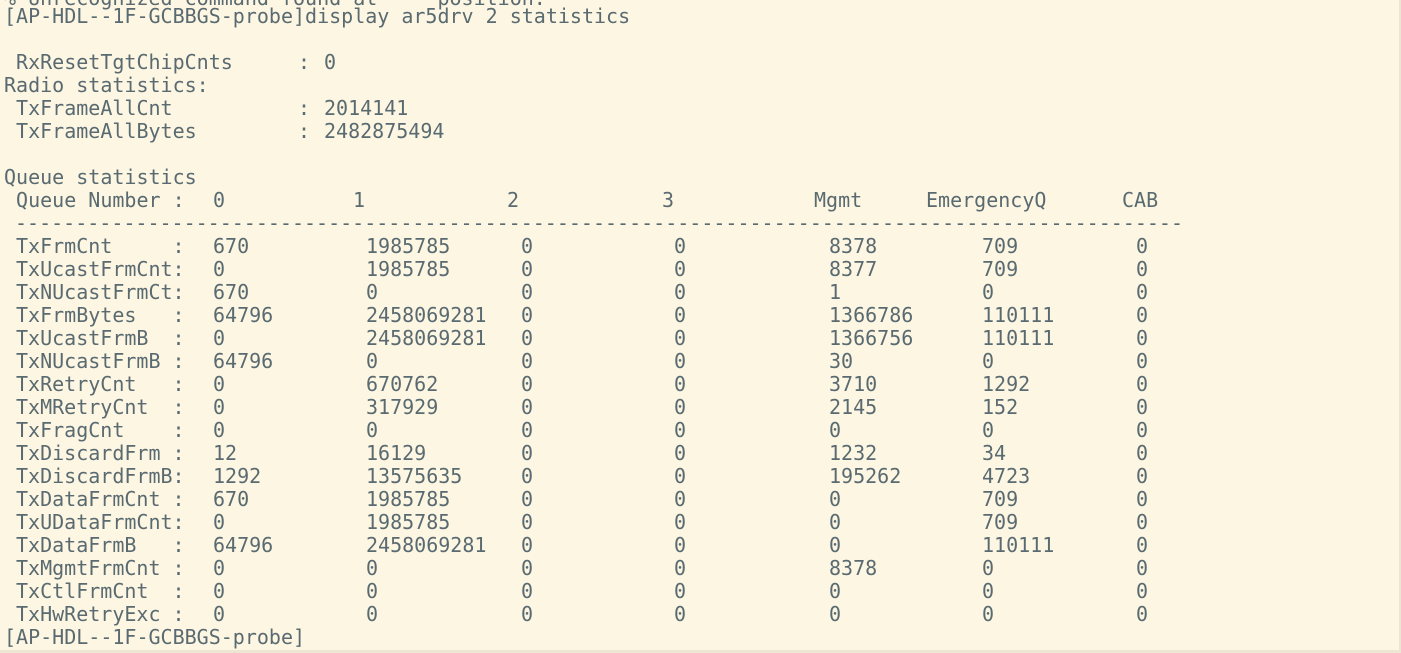 This screenshot has width=1401, height=653. I want to click on table-cell: 1366786, so click(871, 315).